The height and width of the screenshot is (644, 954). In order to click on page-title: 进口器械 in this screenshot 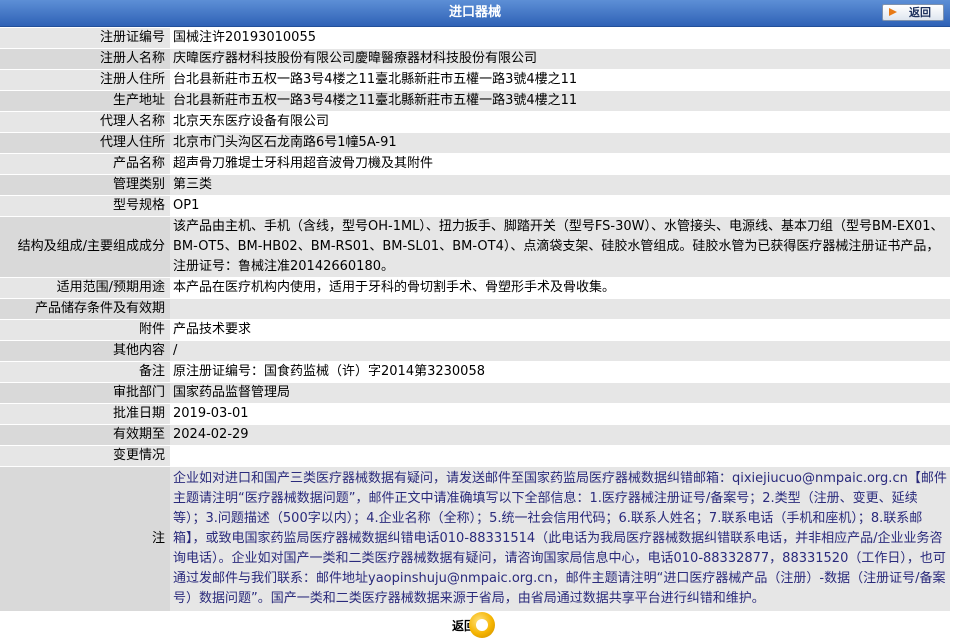, I will do `click(474, 12)`.